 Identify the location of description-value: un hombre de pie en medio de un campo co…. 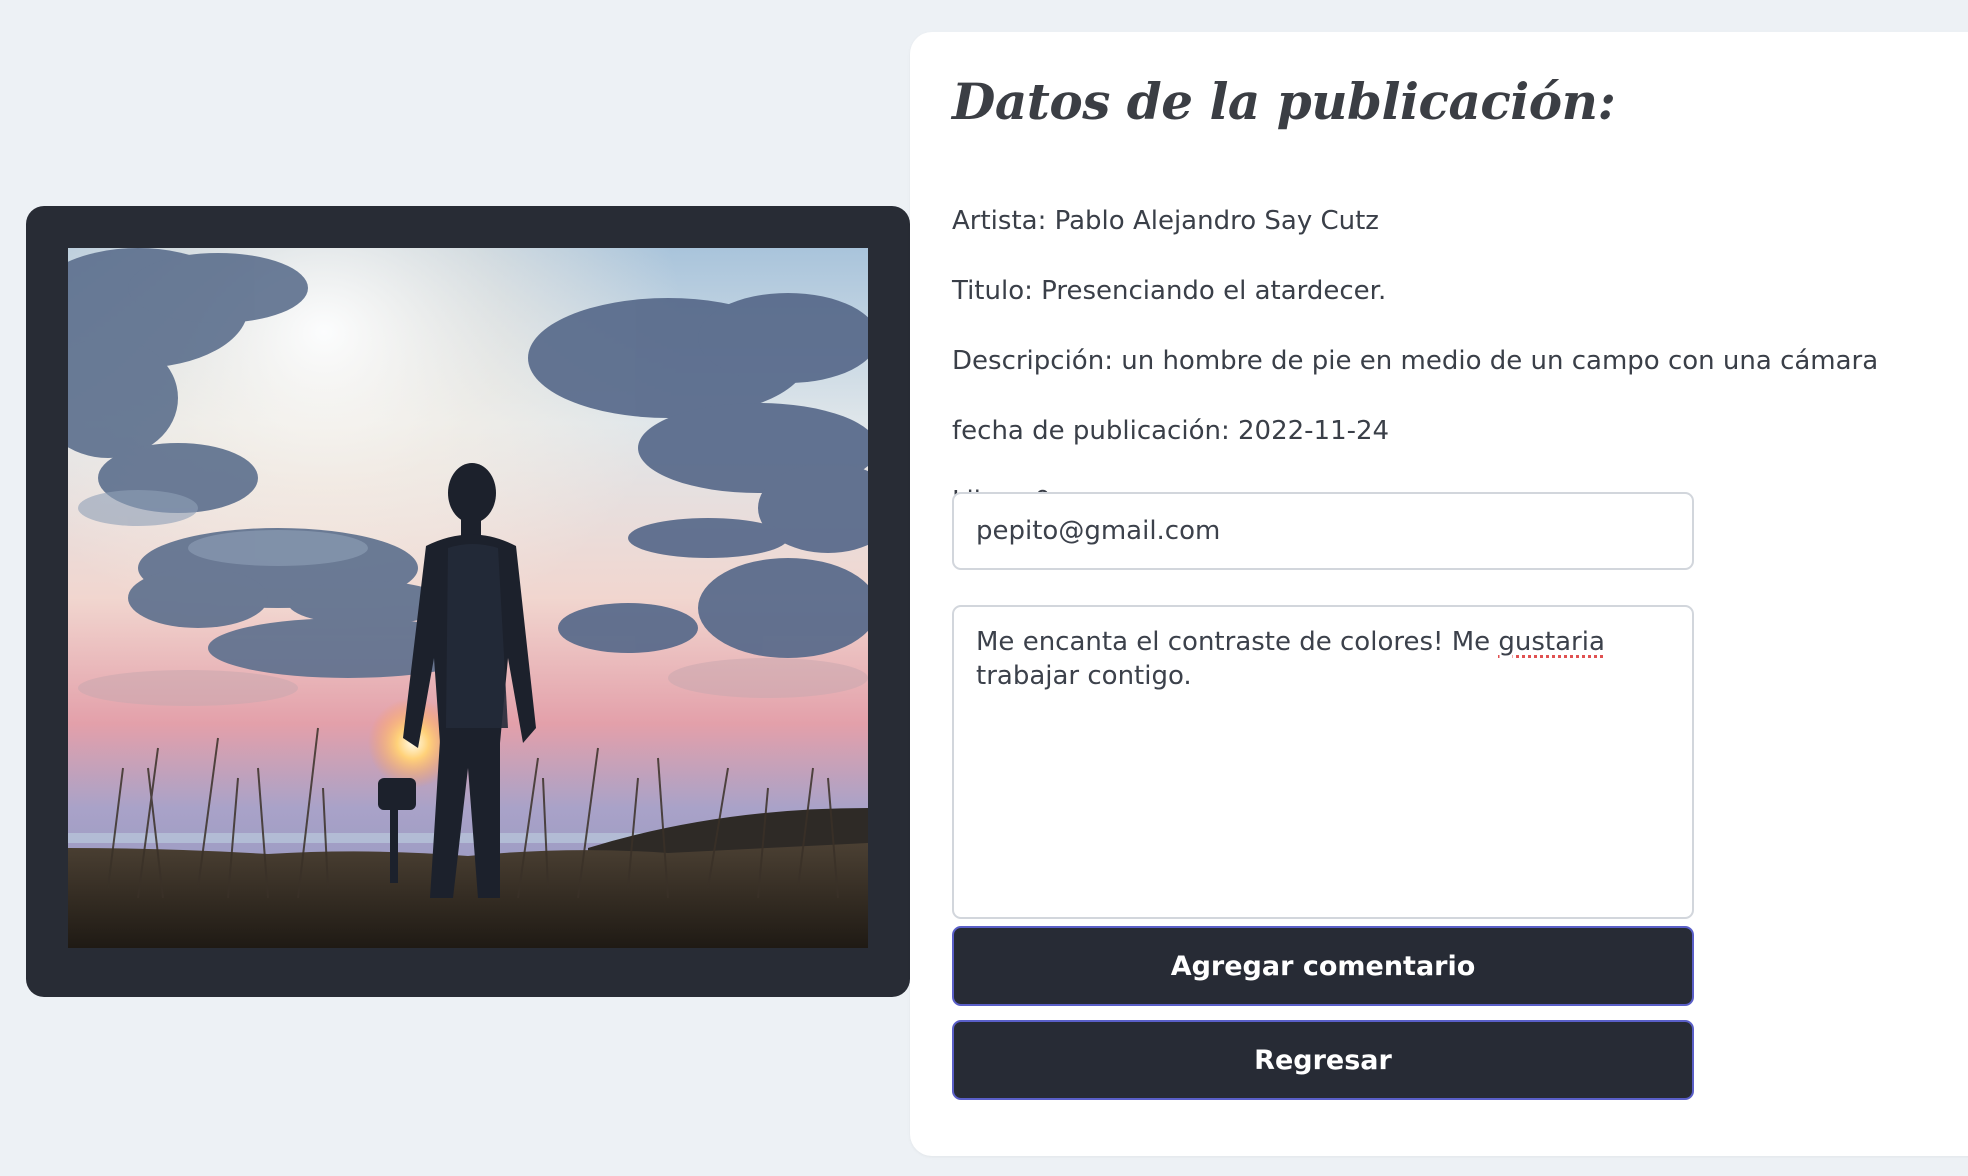
(1500, 361).